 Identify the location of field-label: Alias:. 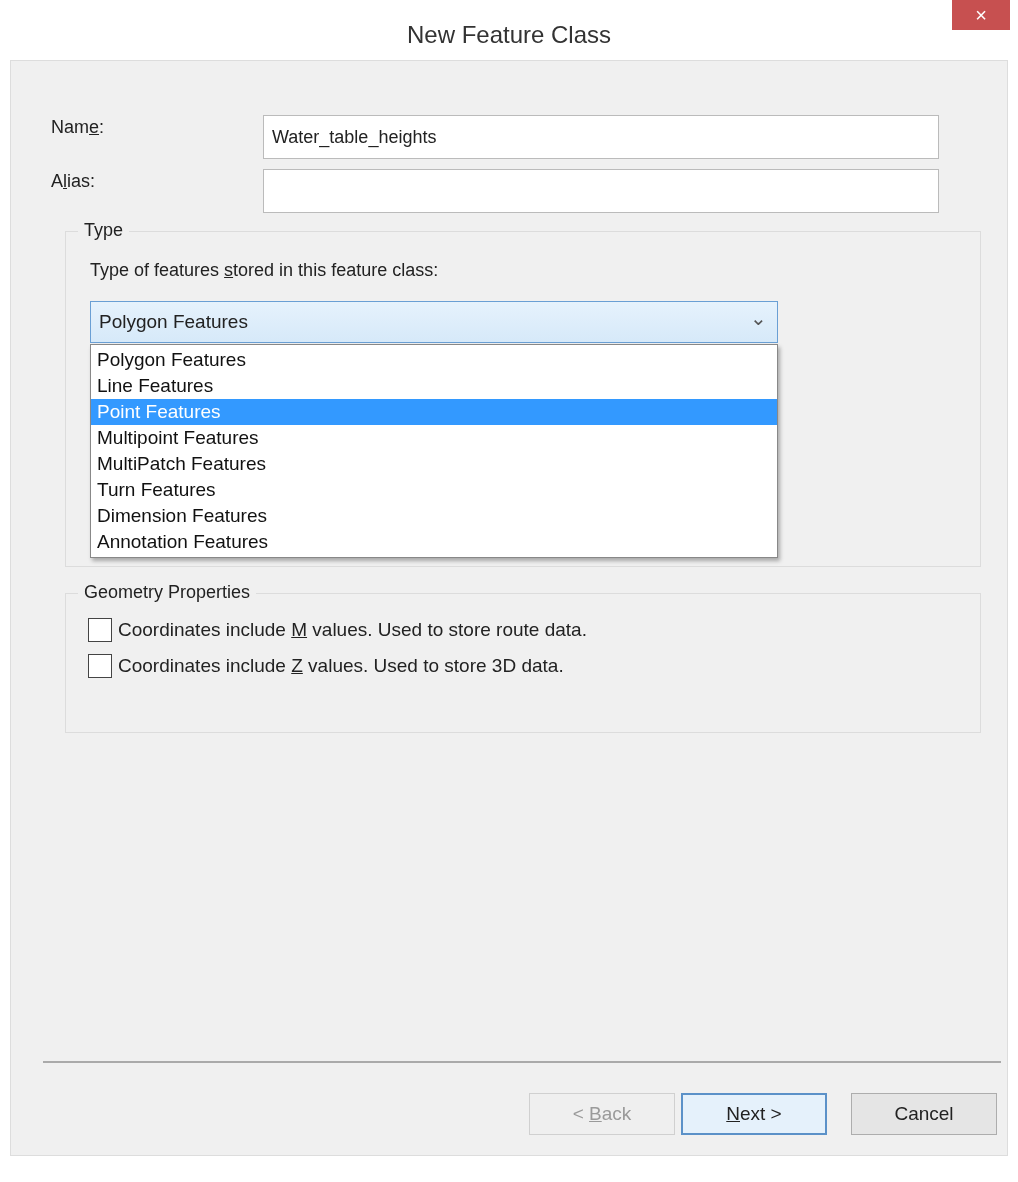
(74, 181).